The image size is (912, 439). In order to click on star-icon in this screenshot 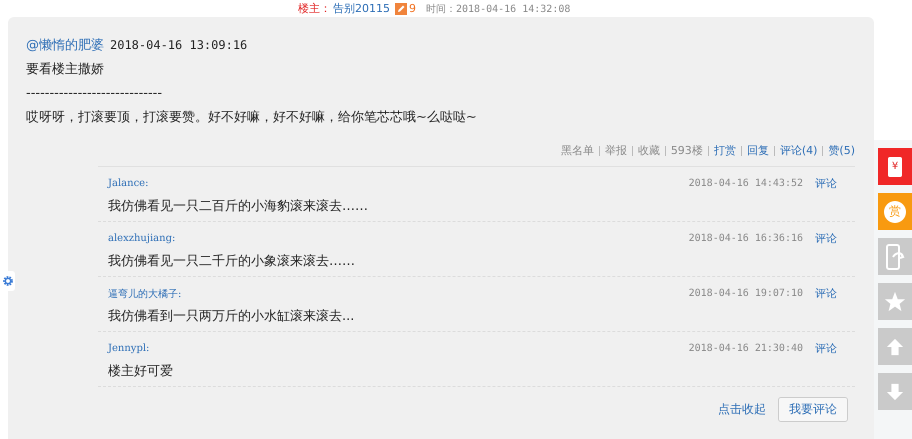, I will do `click(895, 301)`.